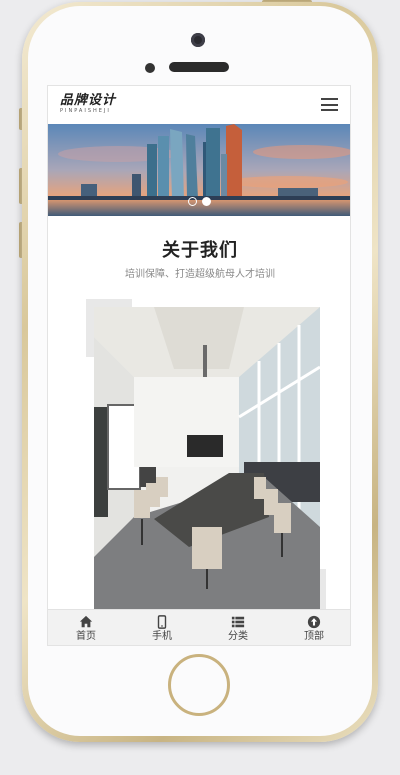 This screenshot has height=775, width=400. Describe the element at coordinates (314, 622) in the screenshot. I see `arrow-up-icon` at that location.